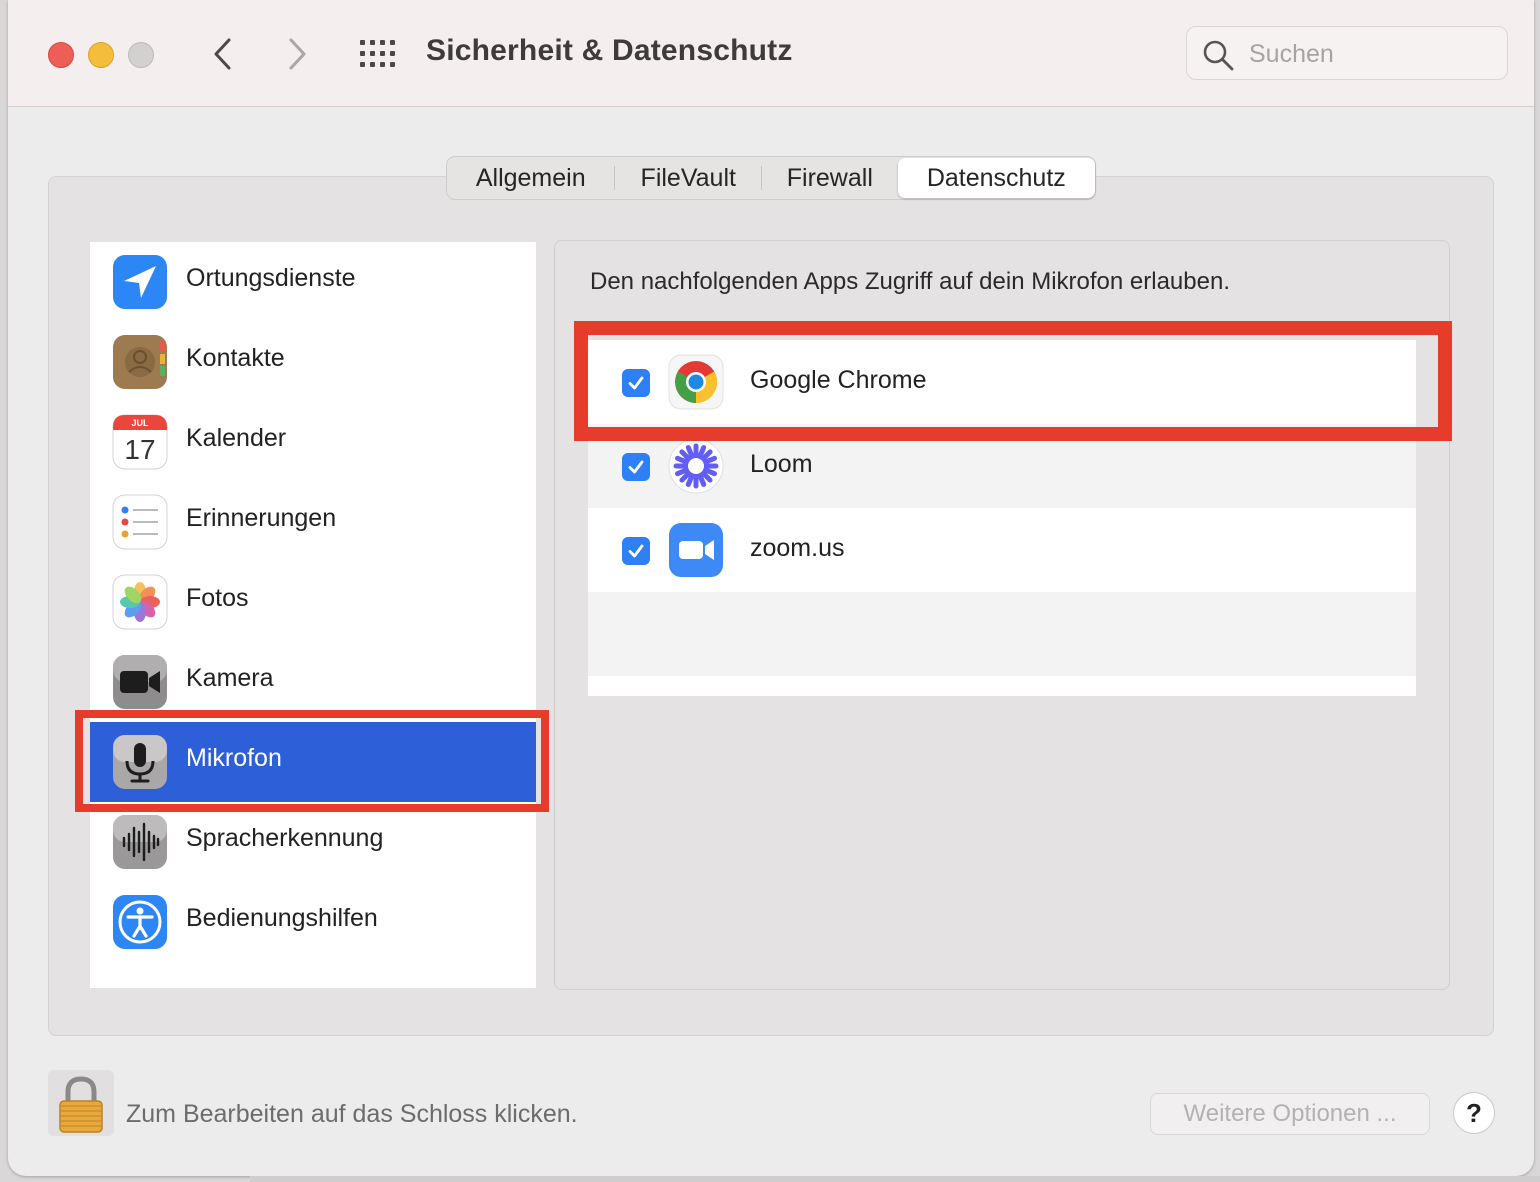 This screenshot has height=1182, width=1540. I want to click on sidebar-item-ortungsdienste: Ortungsdienste, so click(313, 282).